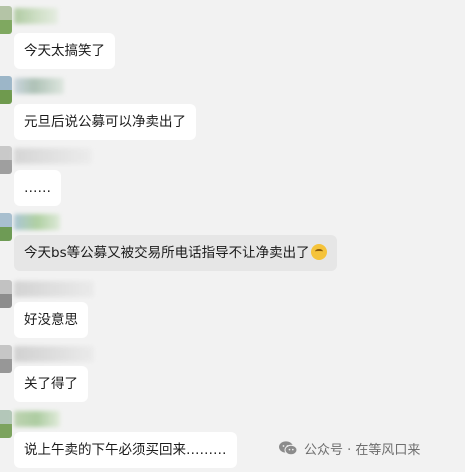 This screenshot has width=465, height=472. I want to click on wechat-official-account-icon, so click(288, 448).